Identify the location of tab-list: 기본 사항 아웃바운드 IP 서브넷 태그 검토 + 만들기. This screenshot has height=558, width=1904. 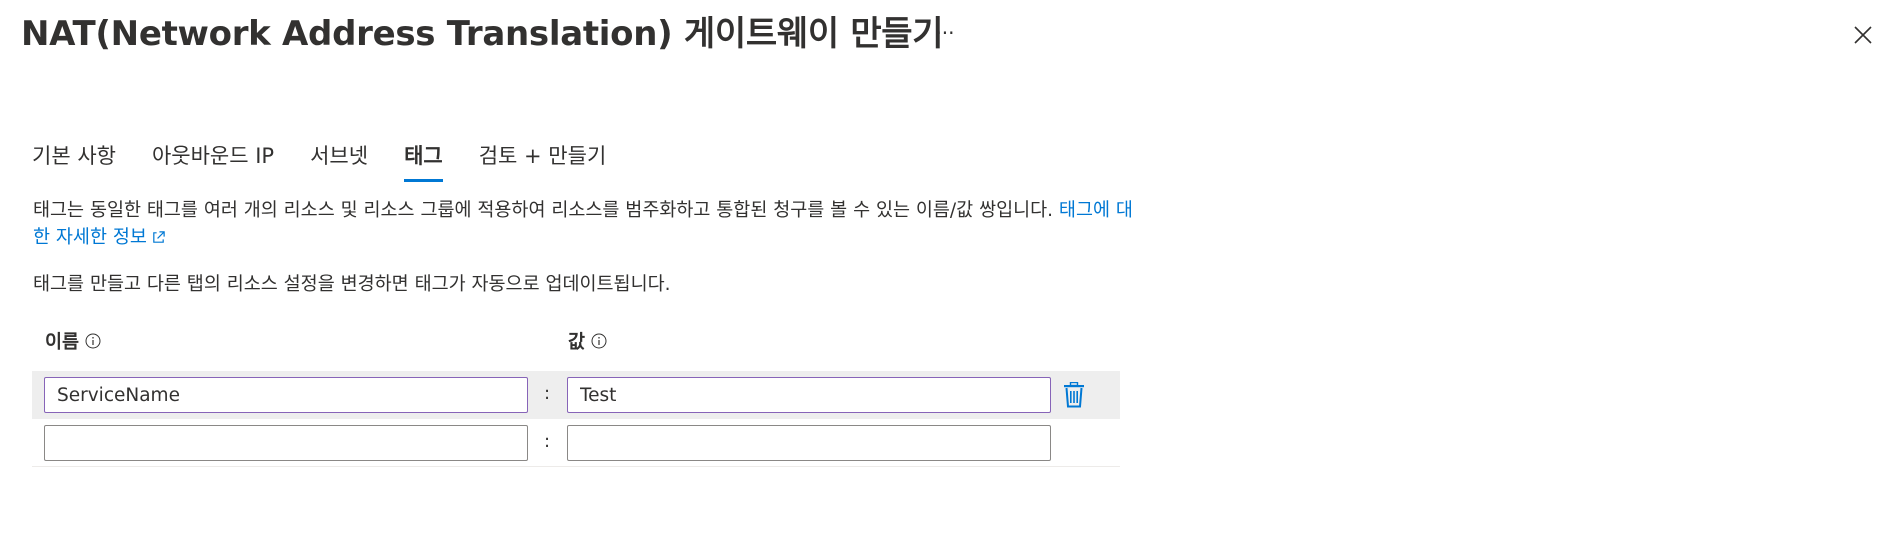
(337, 157).